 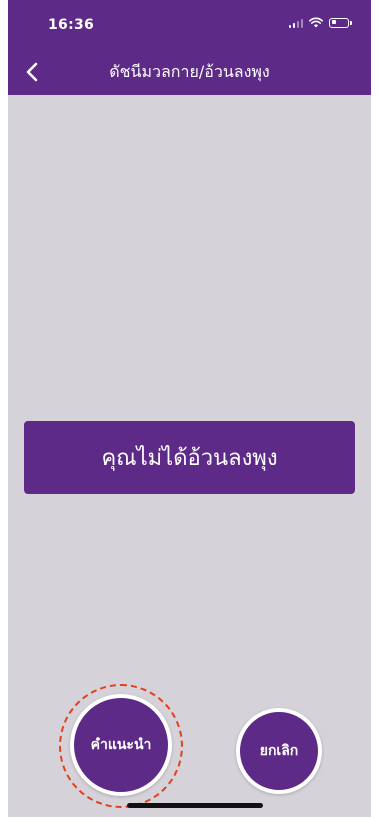 What do you see at coordinates (71, 25) in the screenshot?
I see `status-time: 16:36` at bounding box center [71, 25].